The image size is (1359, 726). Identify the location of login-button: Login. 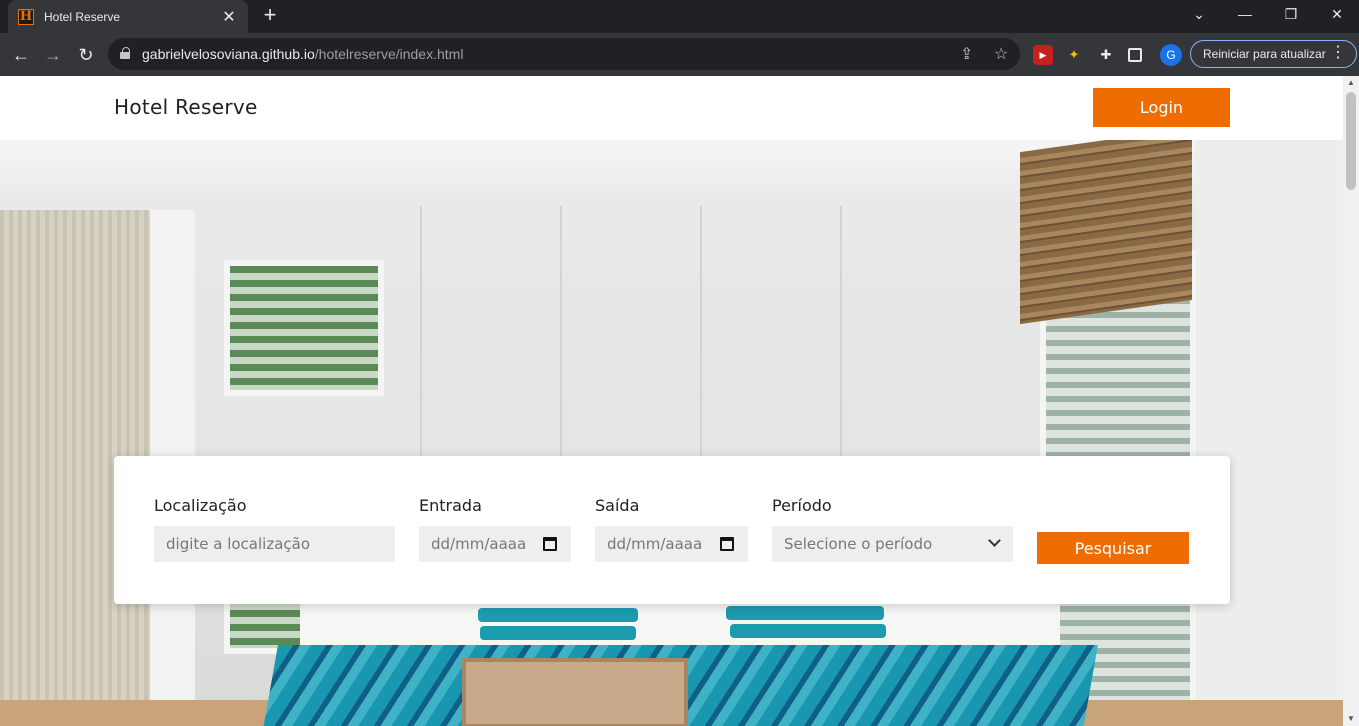
(1161, 107).